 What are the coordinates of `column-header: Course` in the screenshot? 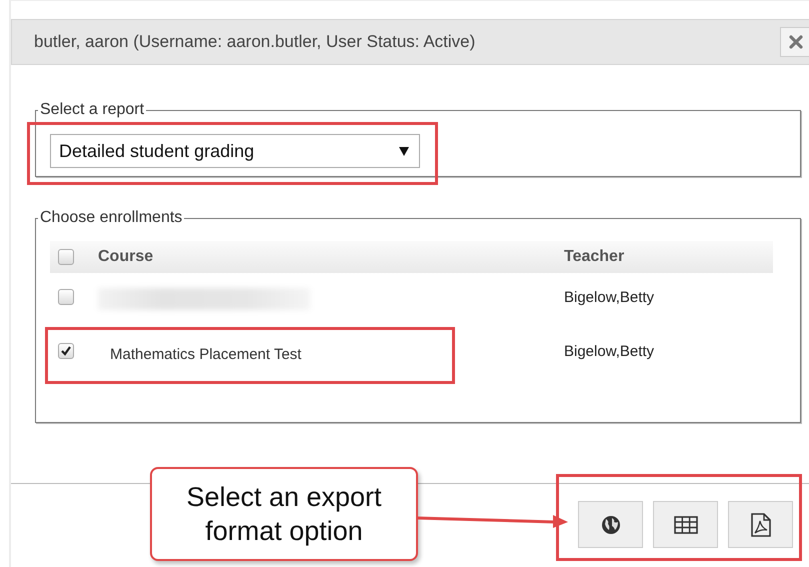 It's located at (126, 257).